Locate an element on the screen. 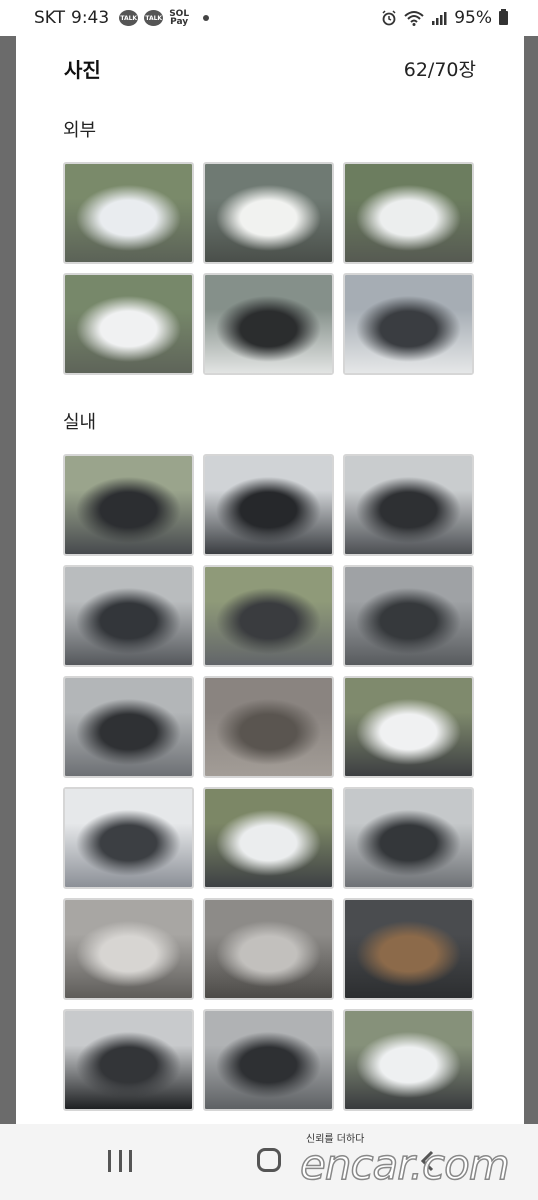  wifi-icon is located at coordinates (414, 18).